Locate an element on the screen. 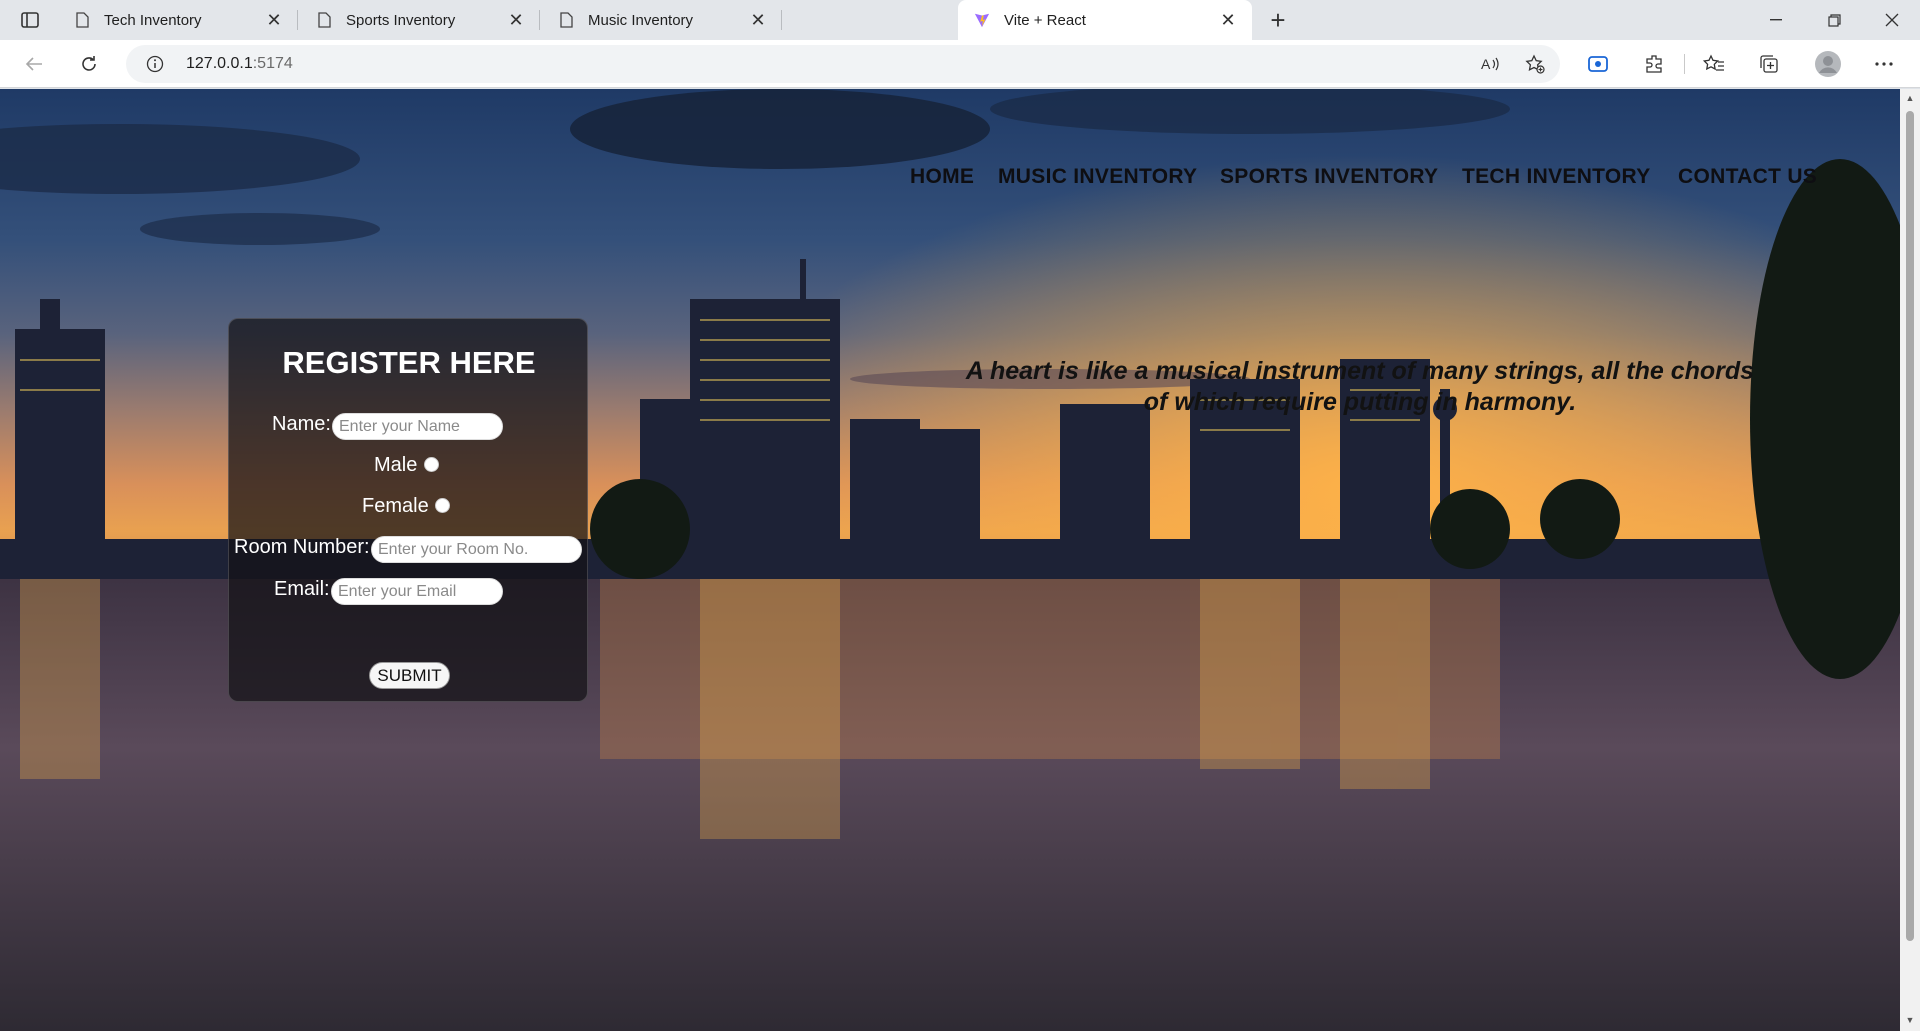  scroll-thumb is located at coordinates (1910, 526).